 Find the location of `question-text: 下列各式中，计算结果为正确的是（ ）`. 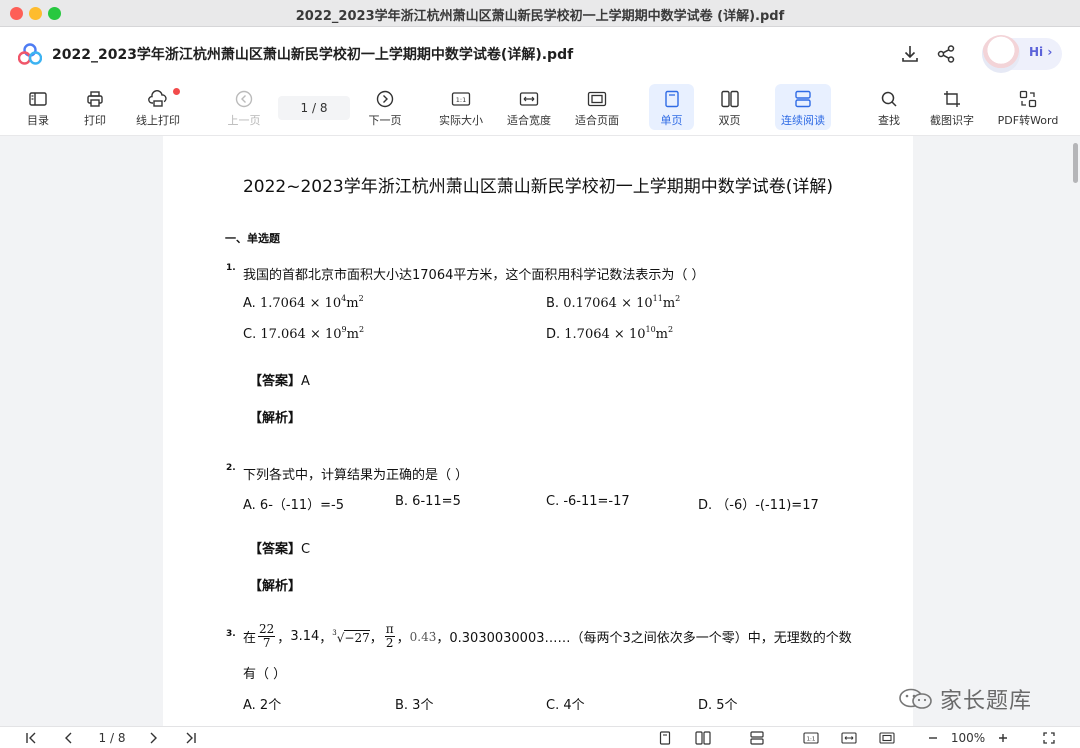

question-text: 下列各式中，计算结果为正确的是（ ） is located at coordinates (356, 475).